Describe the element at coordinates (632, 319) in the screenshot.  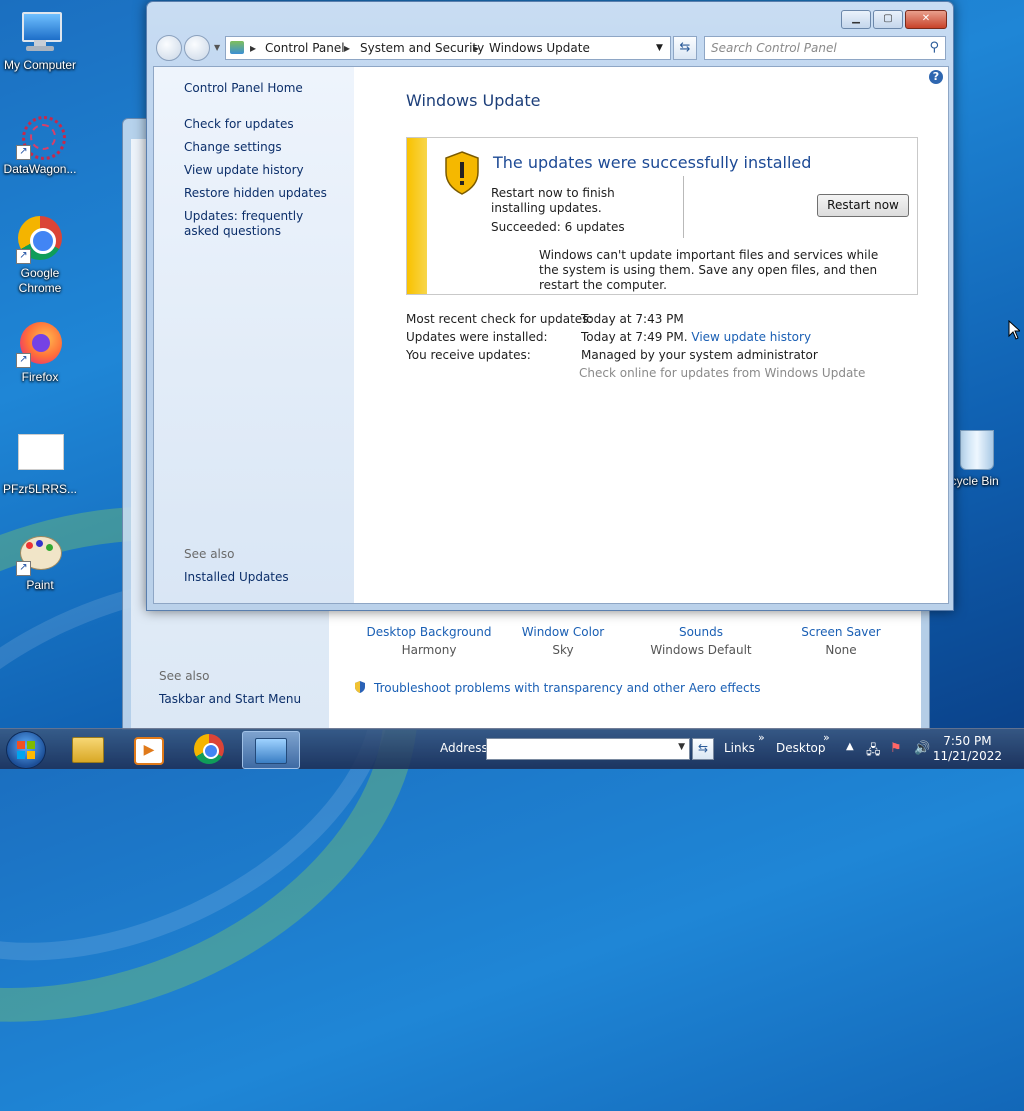
I see `recent-check-value: Today at 7:43 PM` at that location.